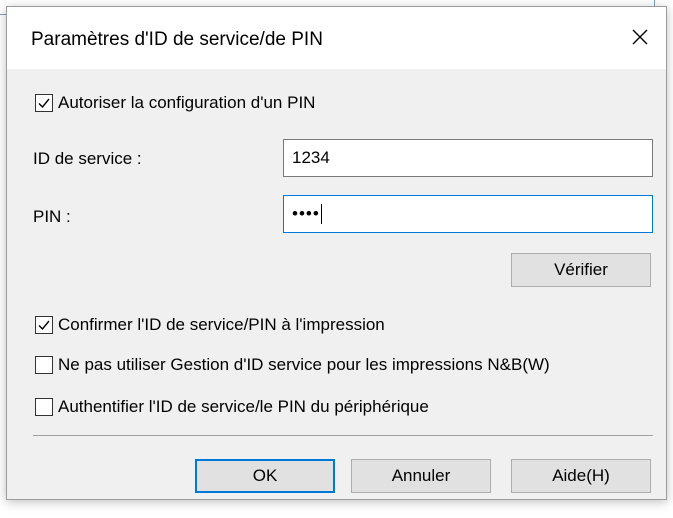 The height and width of the screenshot is (518, 673). I want to click on close-icon, so click(640, 37).